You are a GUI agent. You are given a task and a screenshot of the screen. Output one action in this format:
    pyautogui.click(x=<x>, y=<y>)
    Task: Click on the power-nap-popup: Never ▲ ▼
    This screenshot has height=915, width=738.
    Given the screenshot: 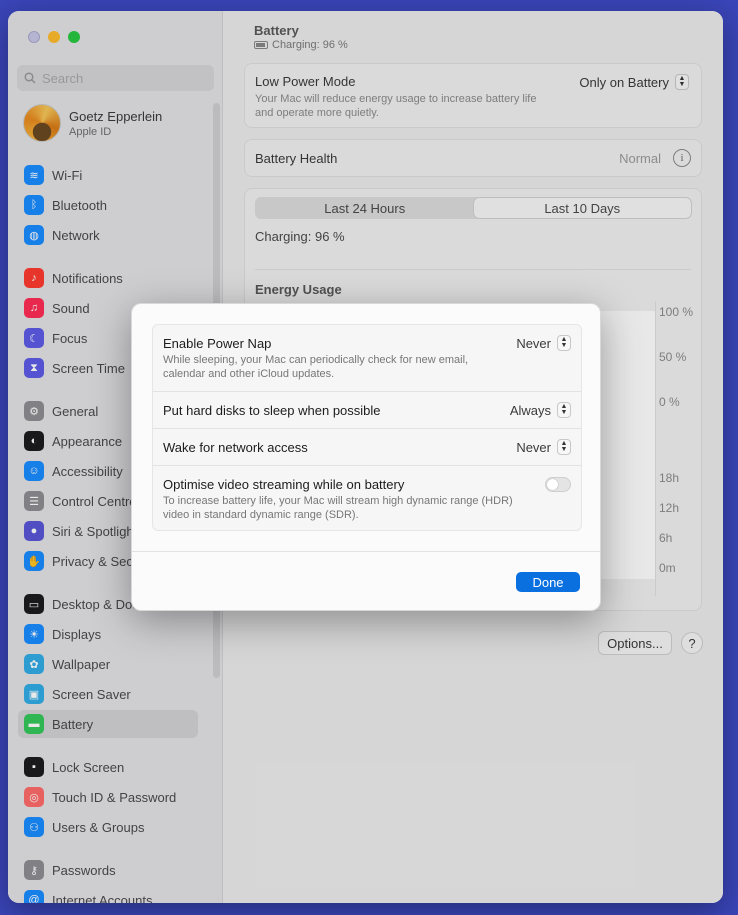 What is the action you would take?
    pyautogui.click(x=543, y=343)
    